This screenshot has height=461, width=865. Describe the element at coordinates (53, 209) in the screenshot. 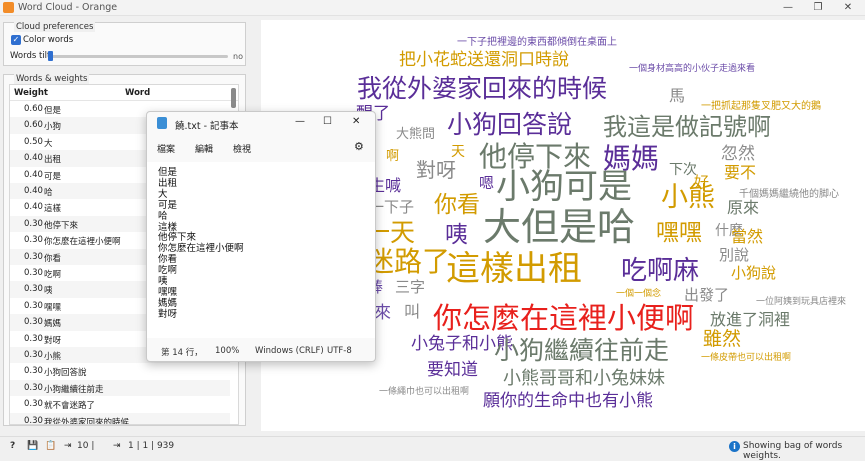

I see `word-cell: 這樣` at that location.